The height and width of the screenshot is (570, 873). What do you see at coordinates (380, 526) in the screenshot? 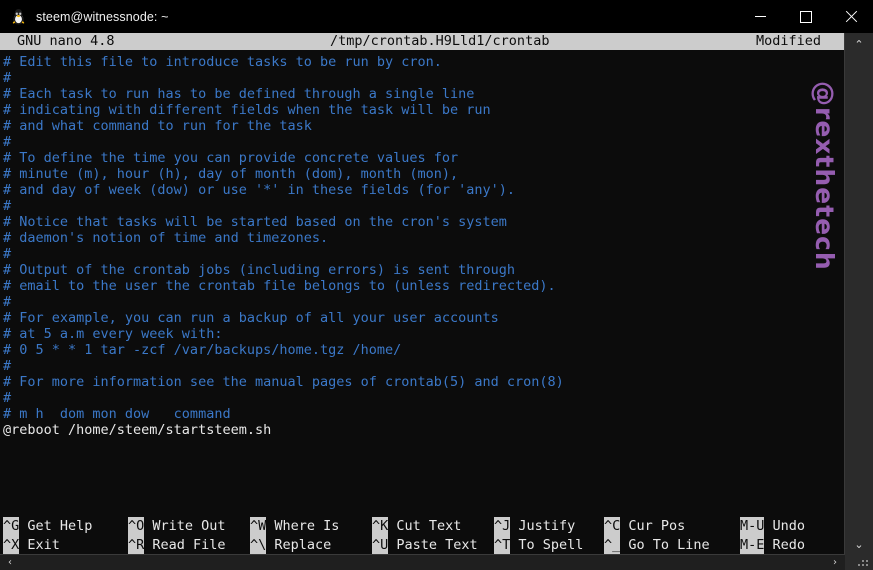
I see `shortcut-key: ^K` at bounding box center [380, 526].